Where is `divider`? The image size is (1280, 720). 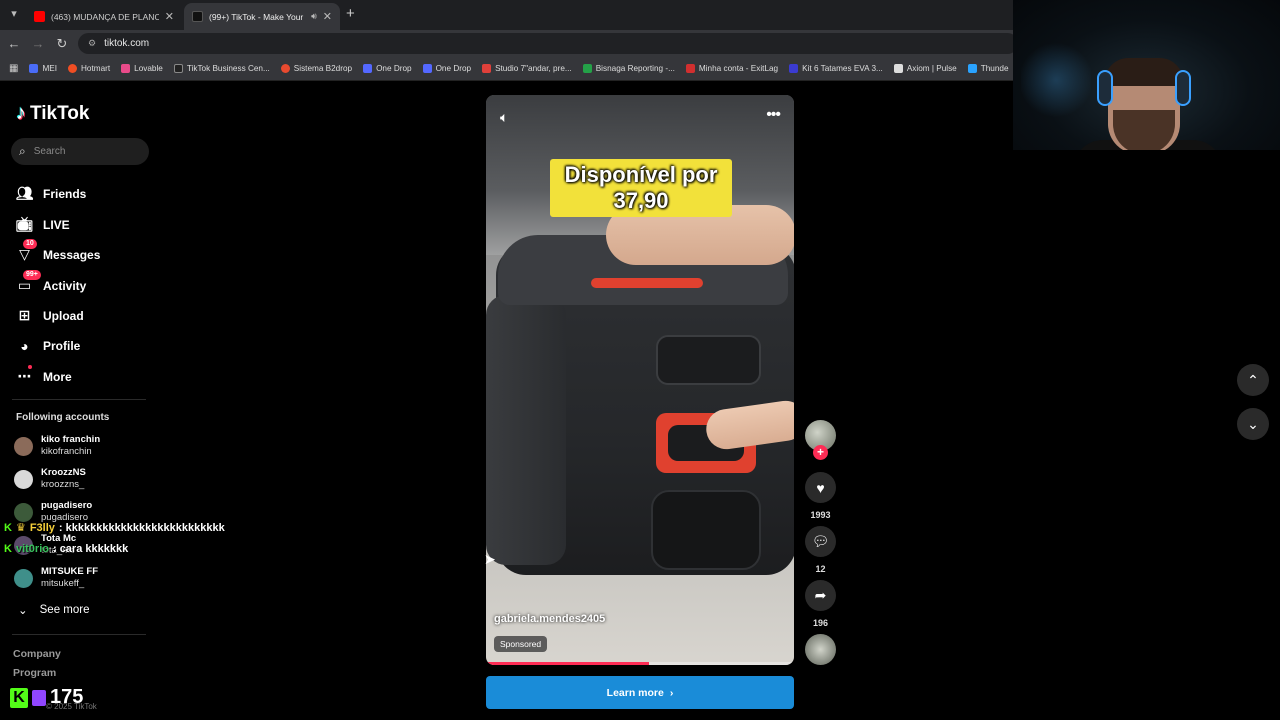
divider is located at coordinates (79, 399).